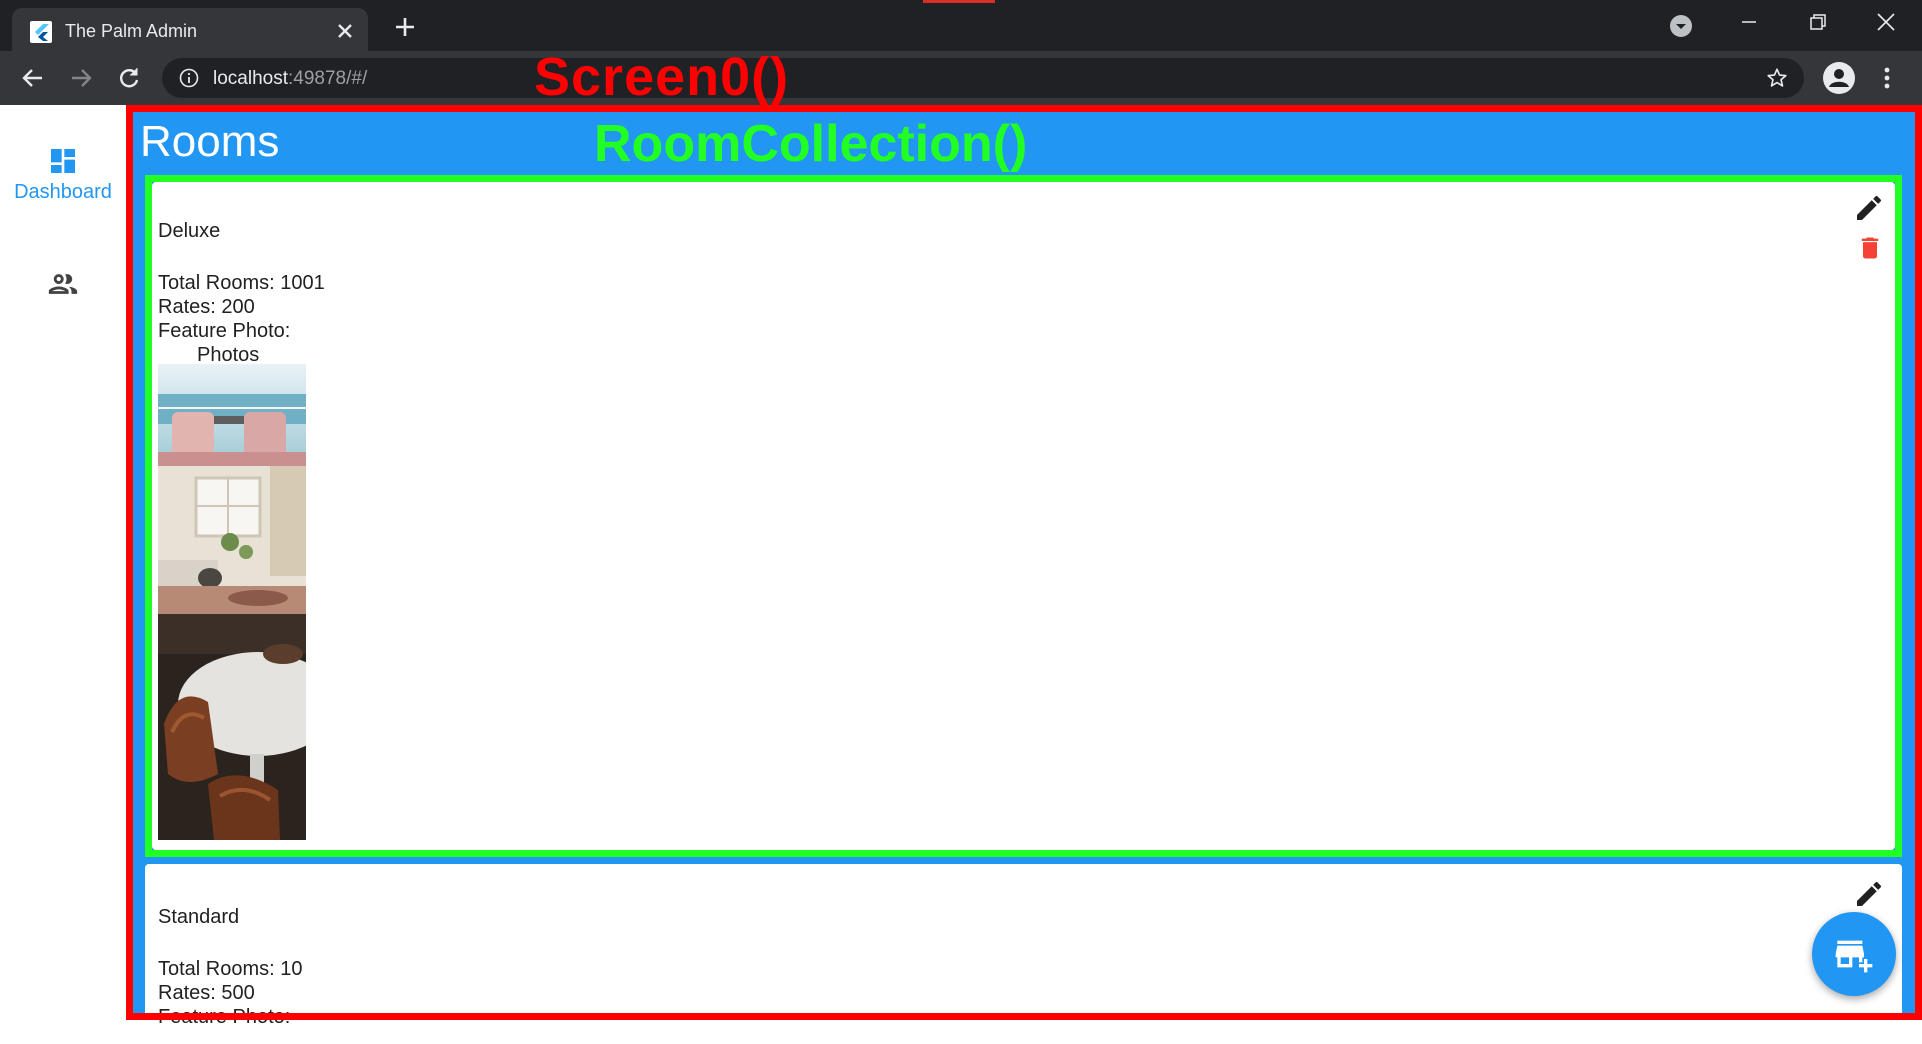  I want to click on browser-menu-icon, so click(1887, 78).